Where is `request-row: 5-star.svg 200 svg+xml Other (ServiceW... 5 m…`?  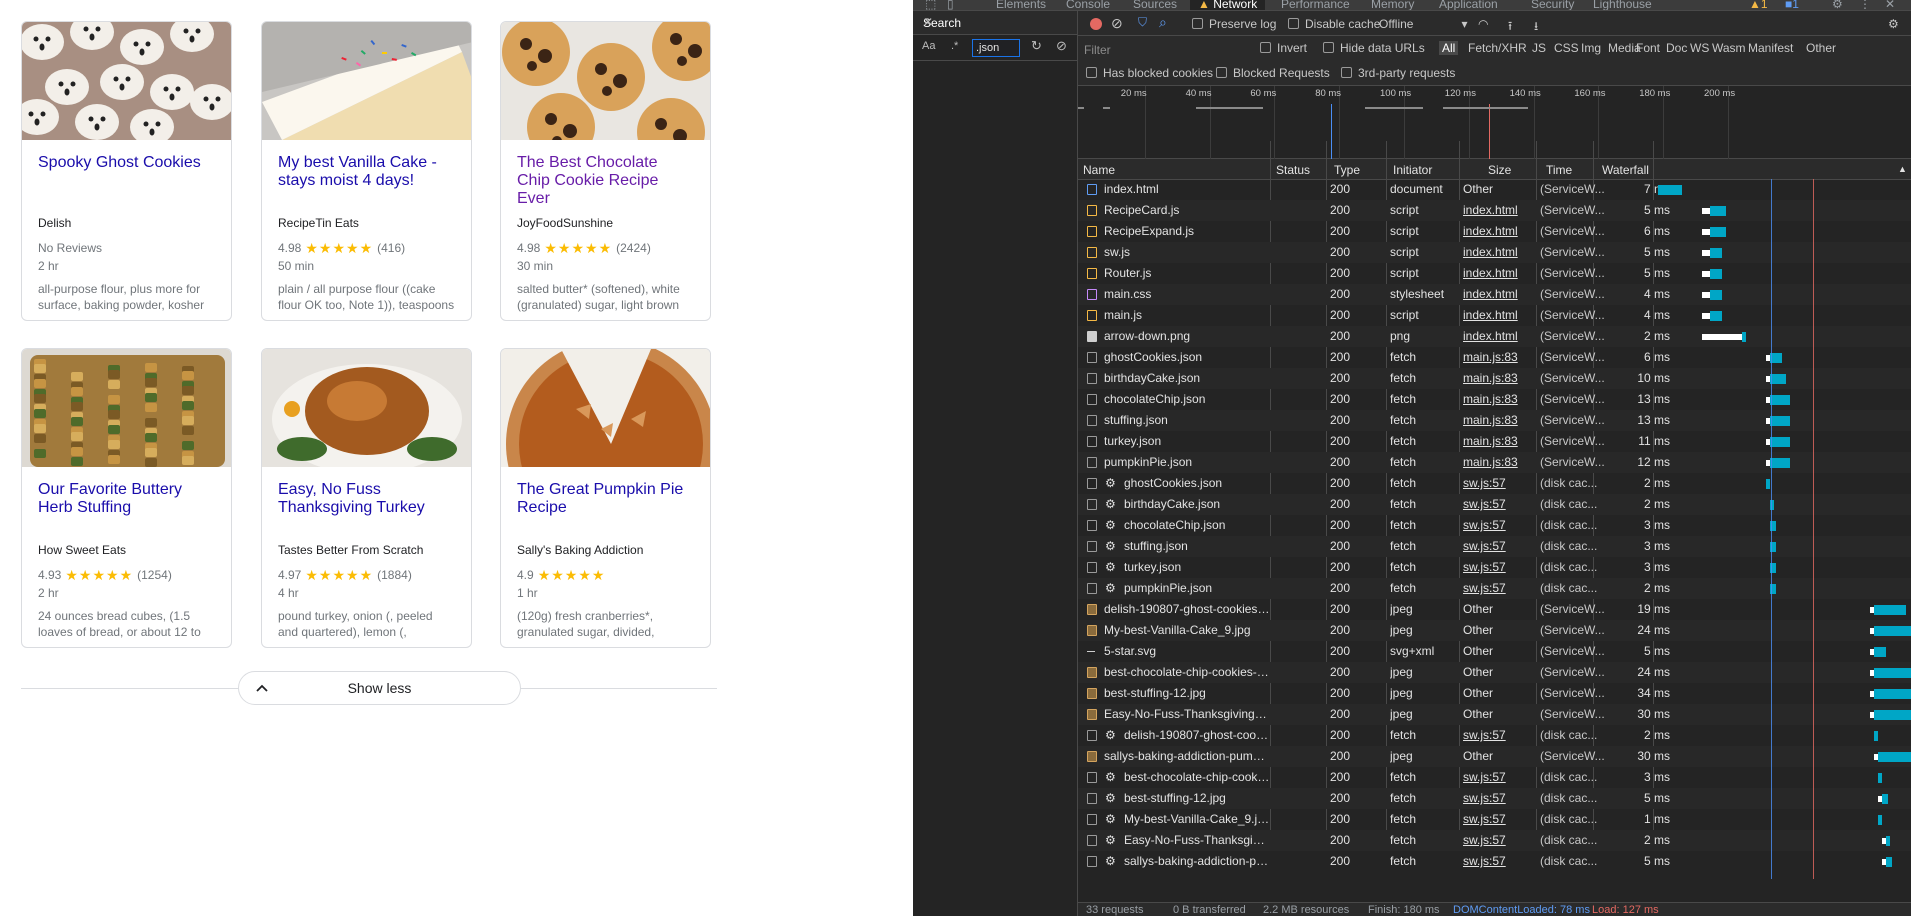
request-row: 5-star.svg 200 svg+xml Other (ServiceW... 5 m… is located at coordinates (1494, 651).